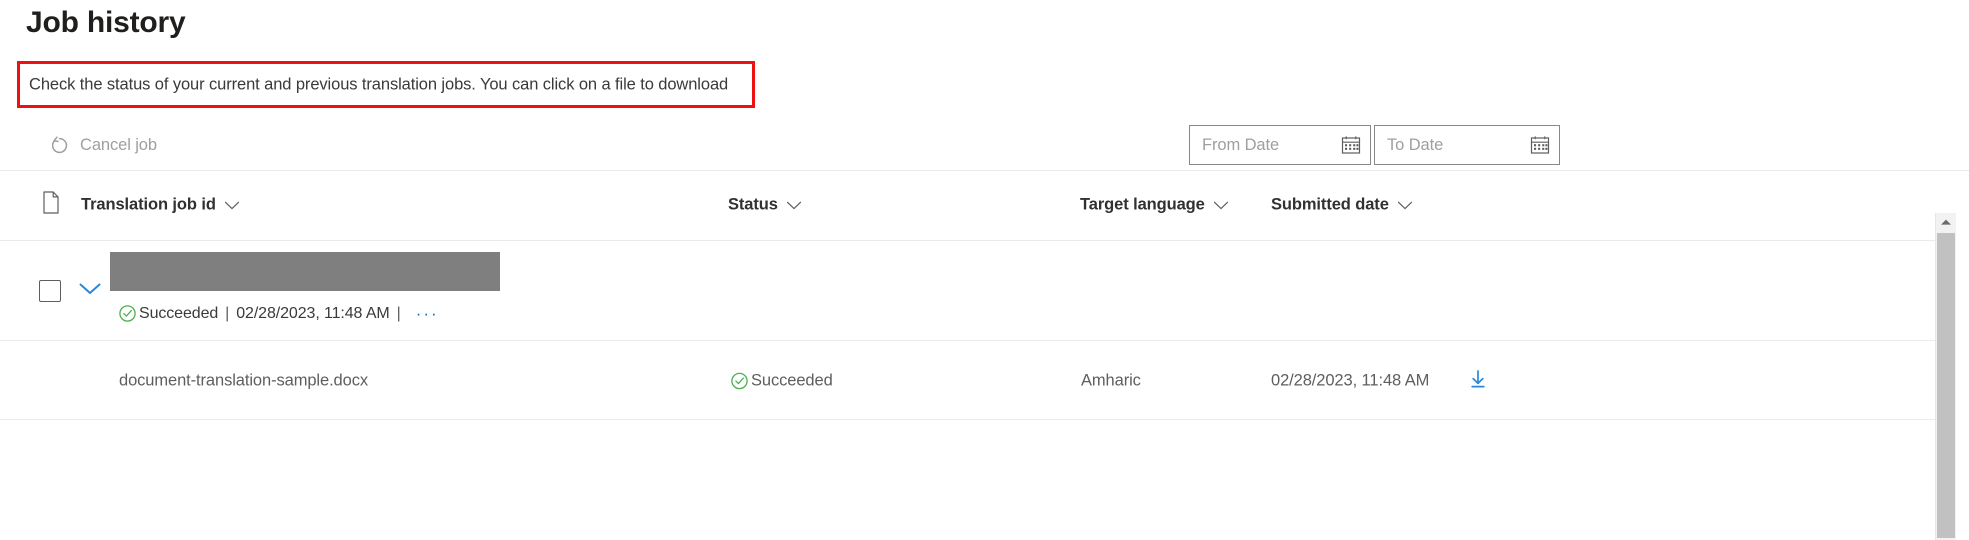  I want to click on table-empty-space, so click(967, 450).